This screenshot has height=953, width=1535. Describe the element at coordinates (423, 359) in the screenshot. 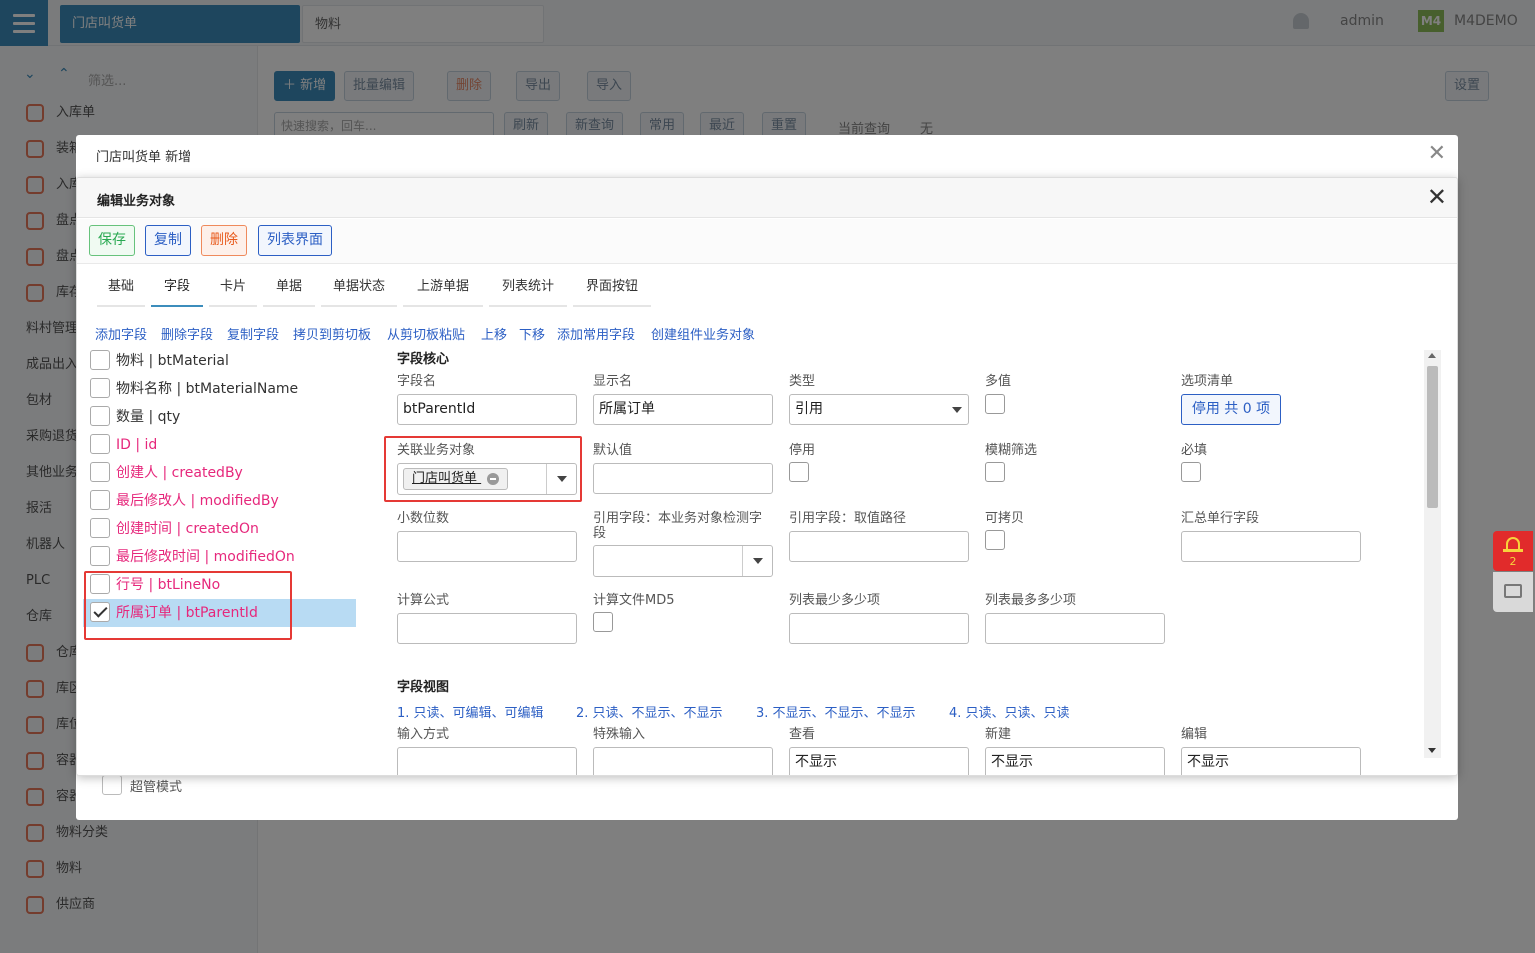

I see `core-section-title: 字段核心` at that location.